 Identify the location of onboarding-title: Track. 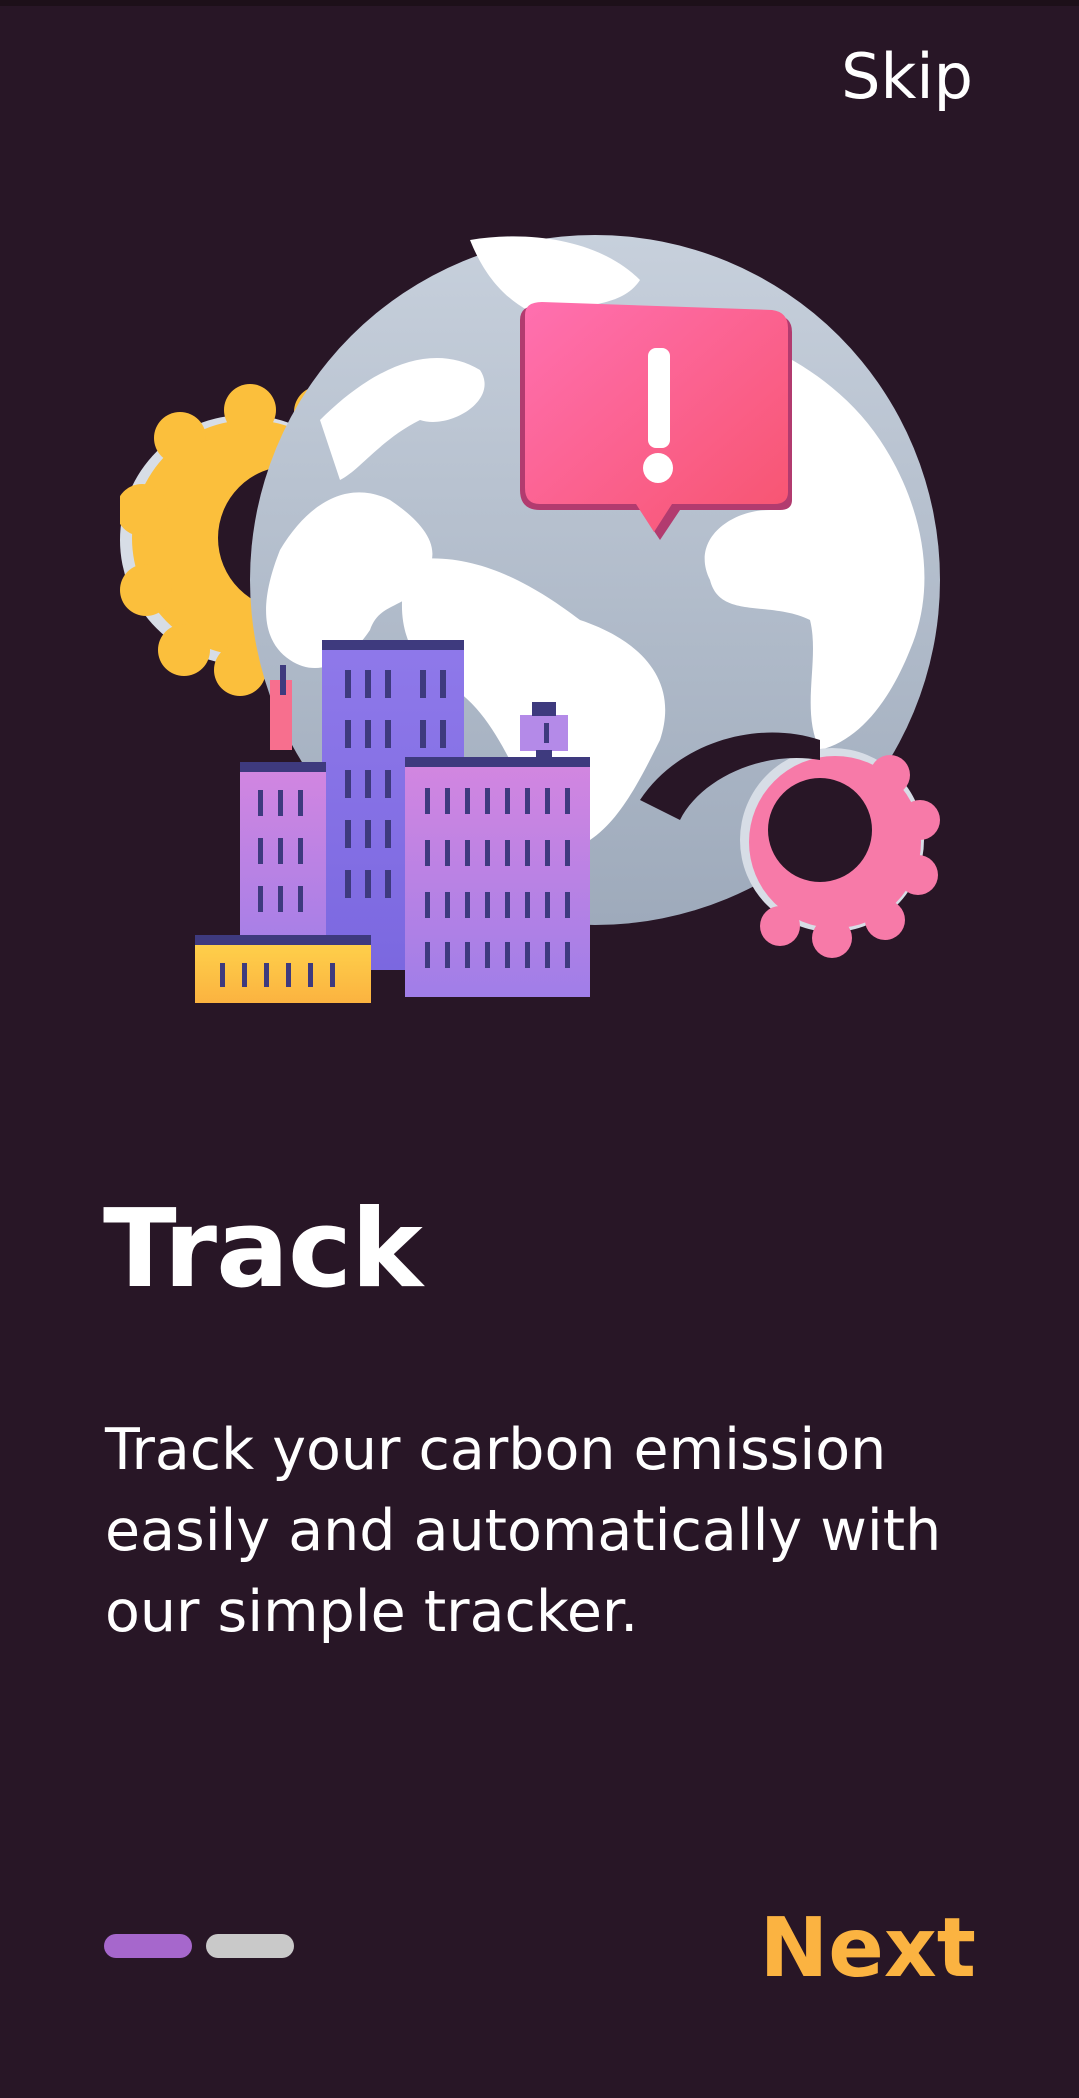
(263, 1249).